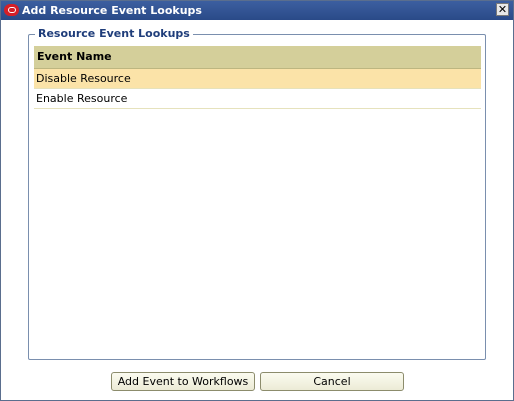  I want to click on title-bar: Add Resource Event Lookups ✕, so click(257, 10).